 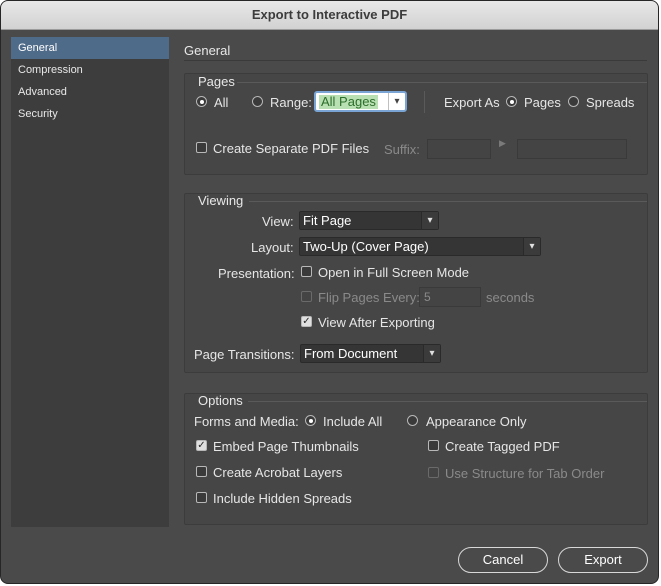 What do you see at coordinates (366, 246) in the screenshot?
I see `layout-value: Two-Up (Cover Page)` at bounding box center [366, 246].